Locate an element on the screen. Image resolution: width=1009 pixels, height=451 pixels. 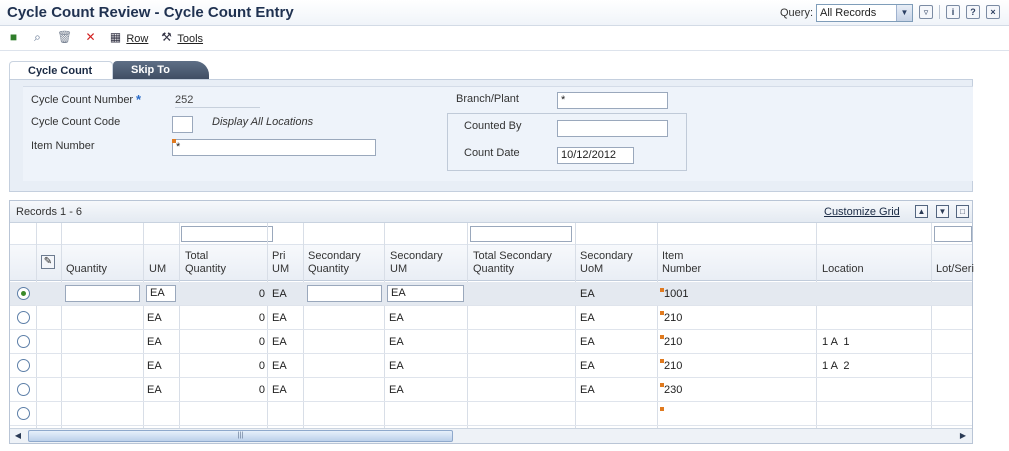
table-row is located at coordinates (491, 414).